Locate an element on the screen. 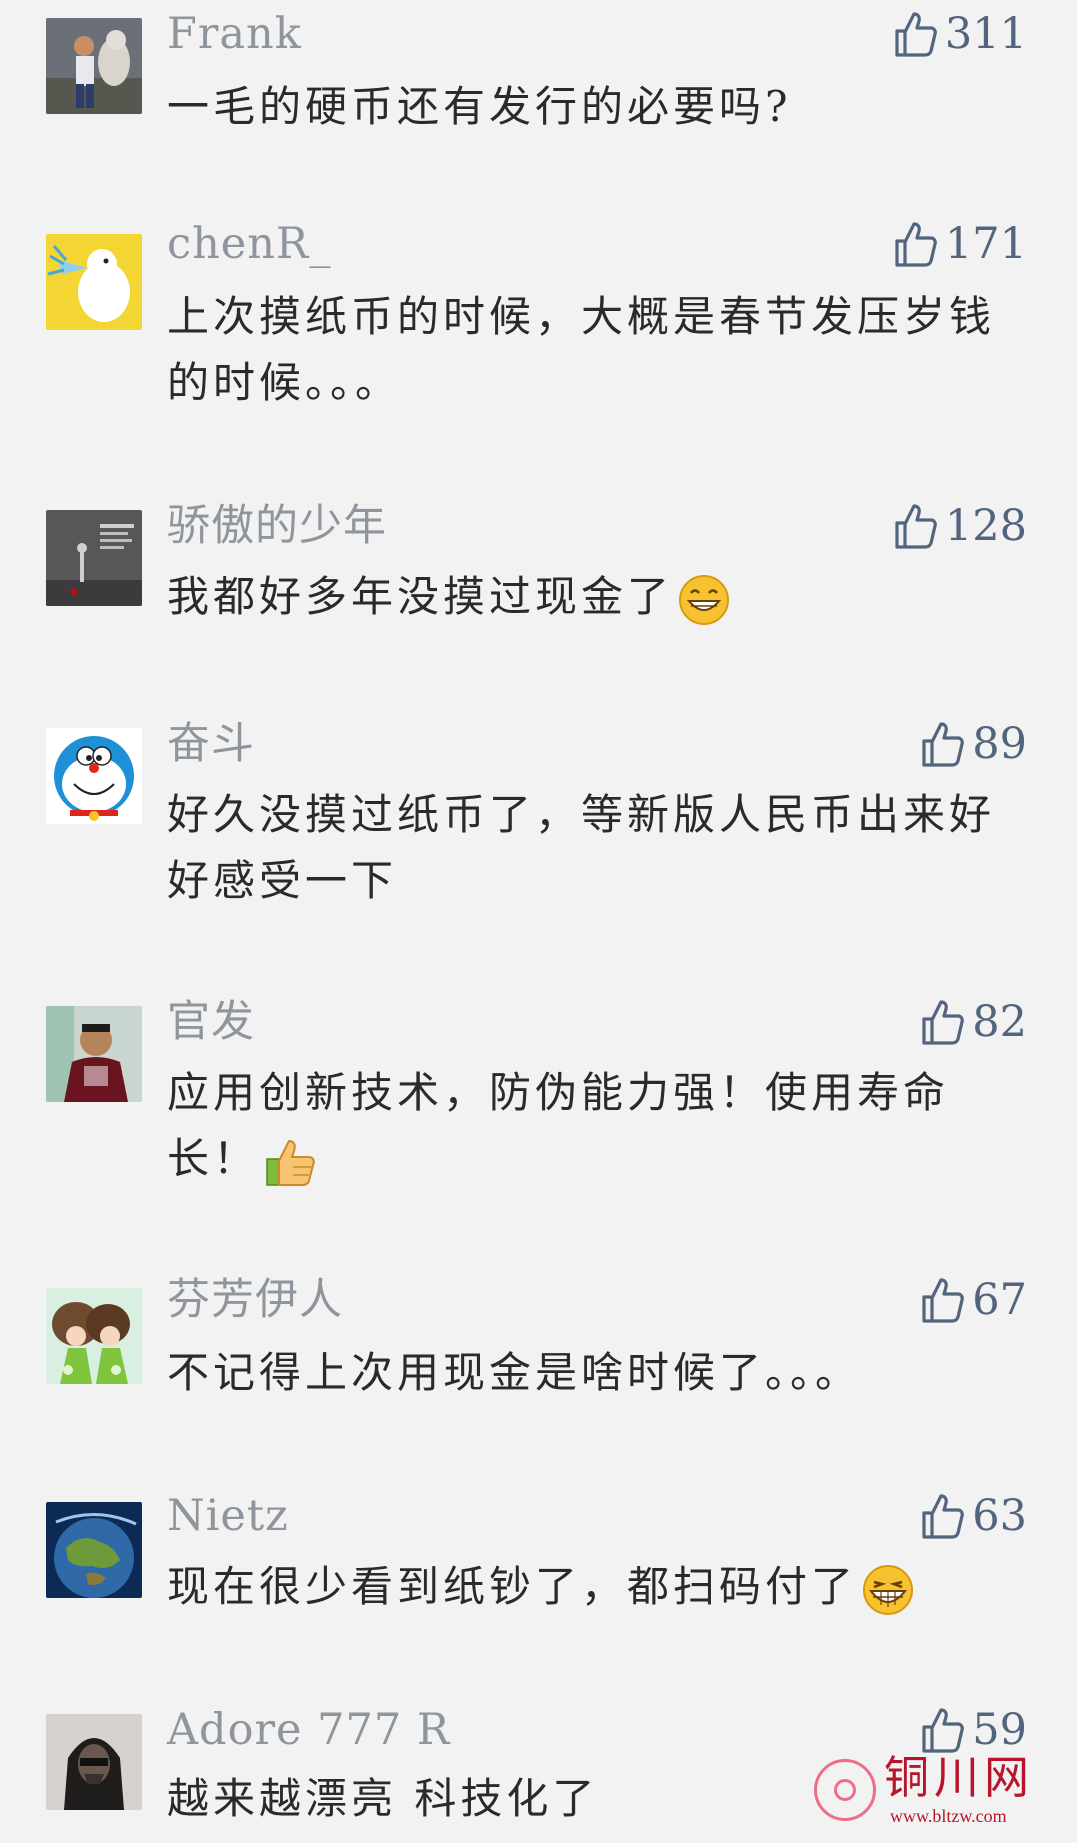  like-button: 89 is located at coordinates (973, 744).